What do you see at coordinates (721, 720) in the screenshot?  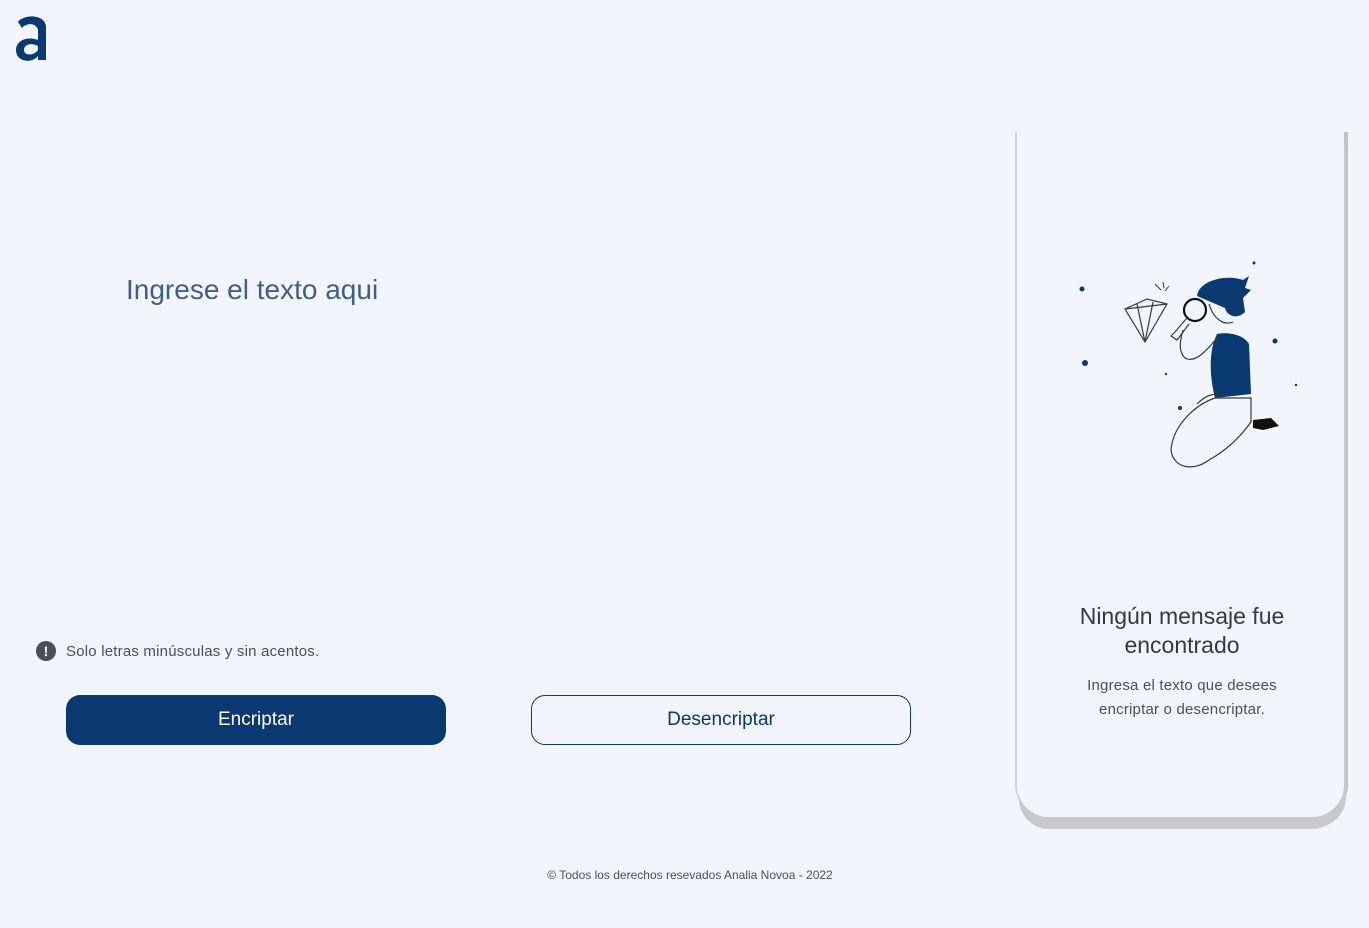 I see `decrypt-button: Desencriptar` at bounding box center [721, 720].